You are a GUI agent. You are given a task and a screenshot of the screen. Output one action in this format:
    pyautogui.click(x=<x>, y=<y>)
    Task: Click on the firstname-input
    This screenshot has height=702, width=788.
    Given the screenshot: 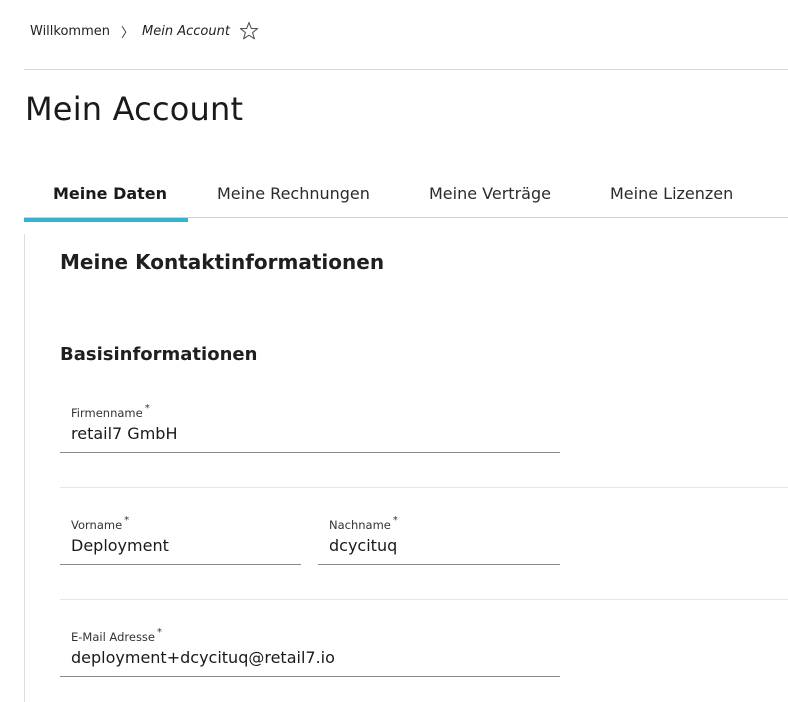 What is the action you would take?
    pyautogui.click(x=181, y=545)
    